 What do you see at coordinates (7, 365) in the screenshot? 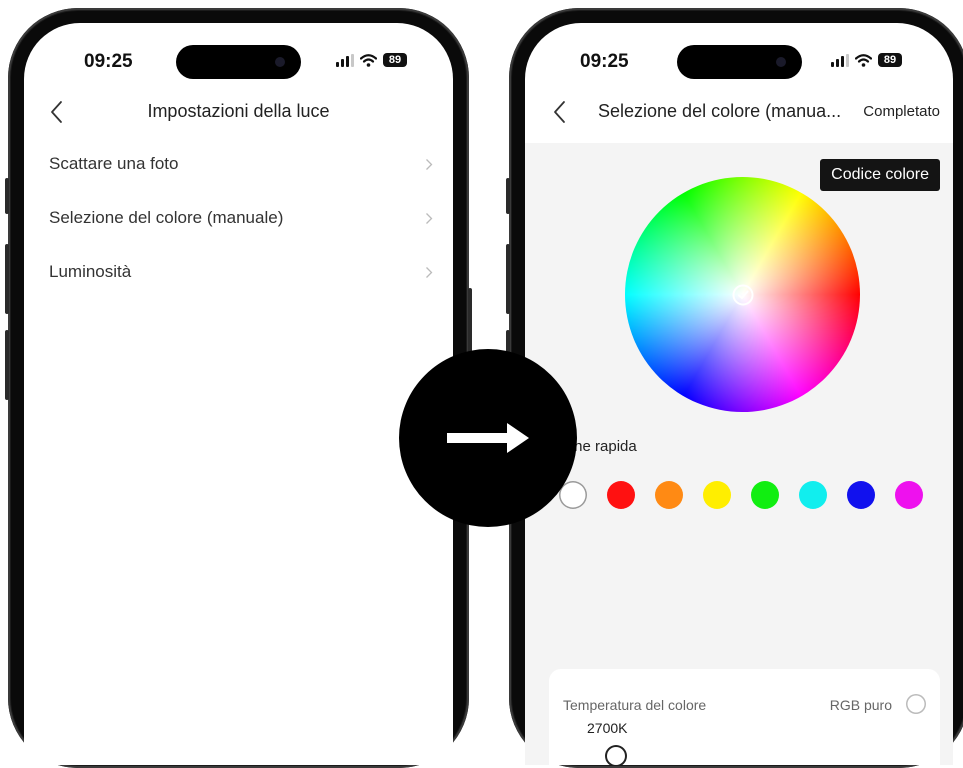
I see `volume-down-button` at bounding box center [7, 365].